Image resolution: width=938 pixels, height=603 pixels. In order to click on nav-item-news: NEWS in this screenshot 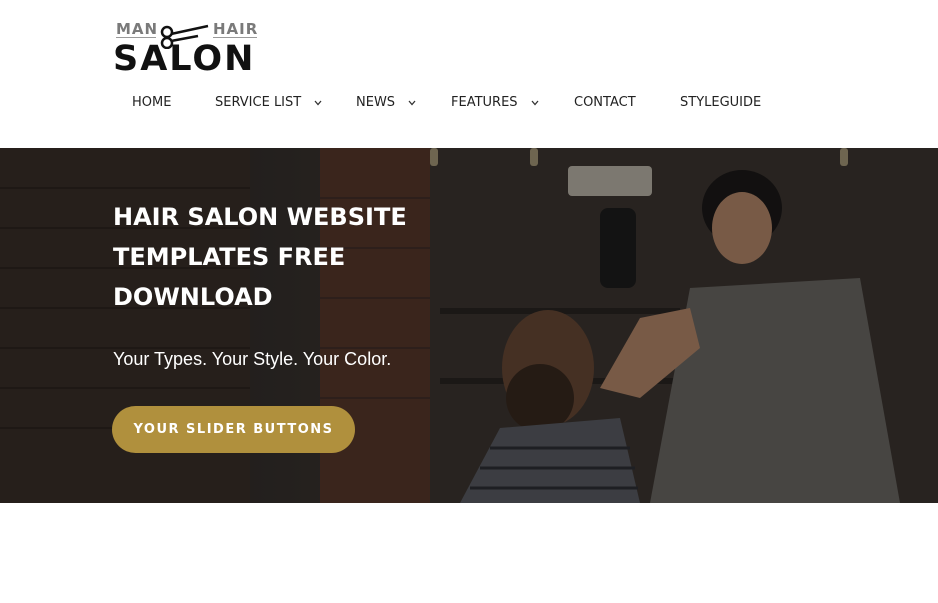, I will do `click(386, 103)`.